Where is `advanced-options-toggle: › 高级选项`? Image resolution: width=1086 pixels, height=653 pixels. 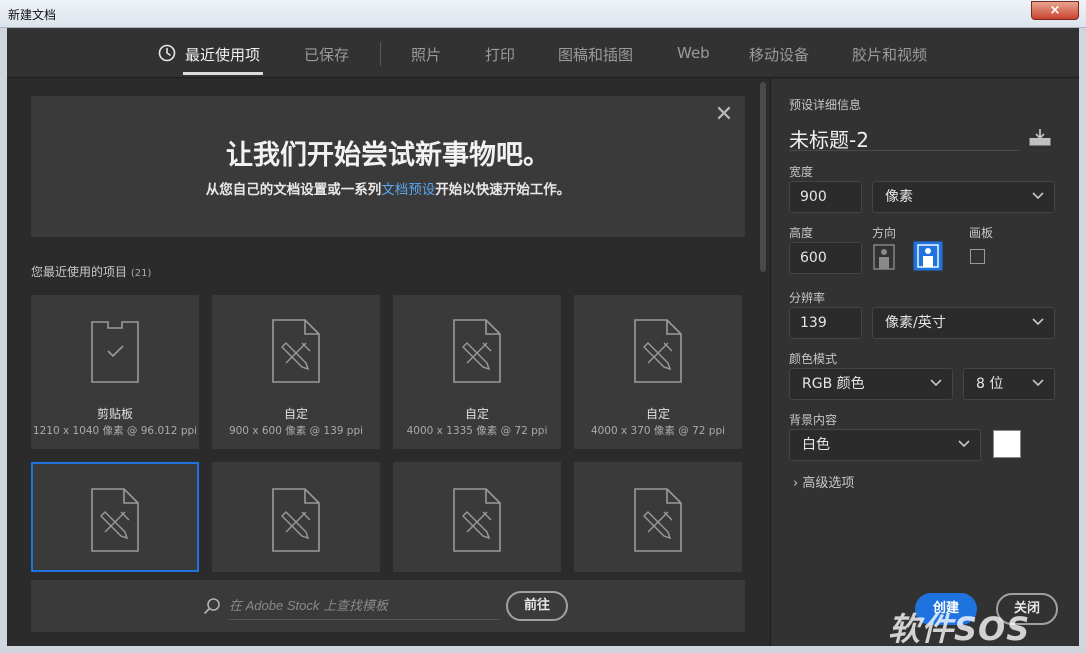 advanced-options-toggle: › 高级选项 is located at coordinates (823, 481).